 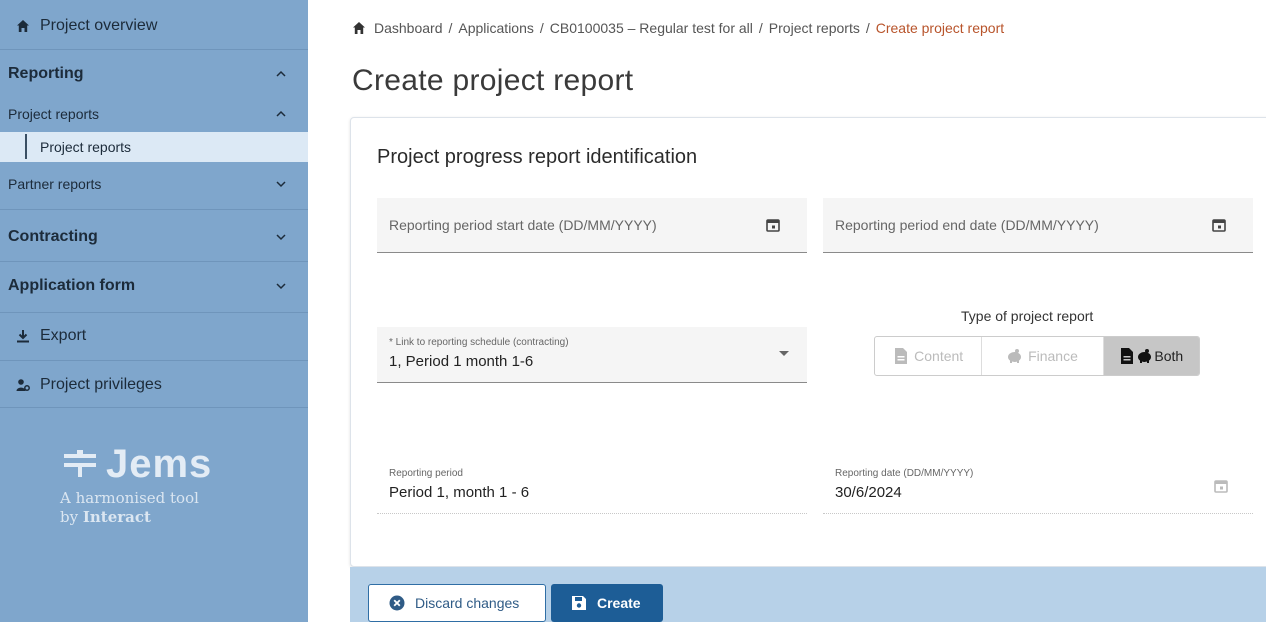 What do you see at coordinates (493, 80) in the screenshot?
I see `page-title: Create project report` at bounding box center [493, 80].